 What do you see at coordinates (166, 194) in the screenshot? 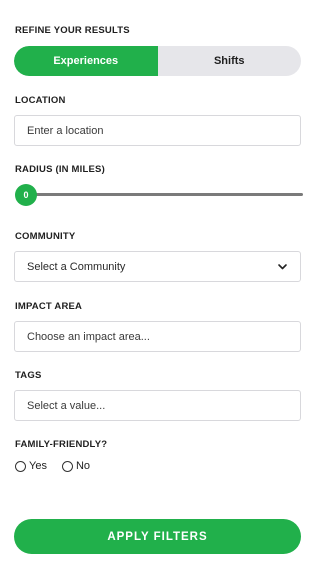
I see `radius-slider-track` at bounding box center [166, 194].